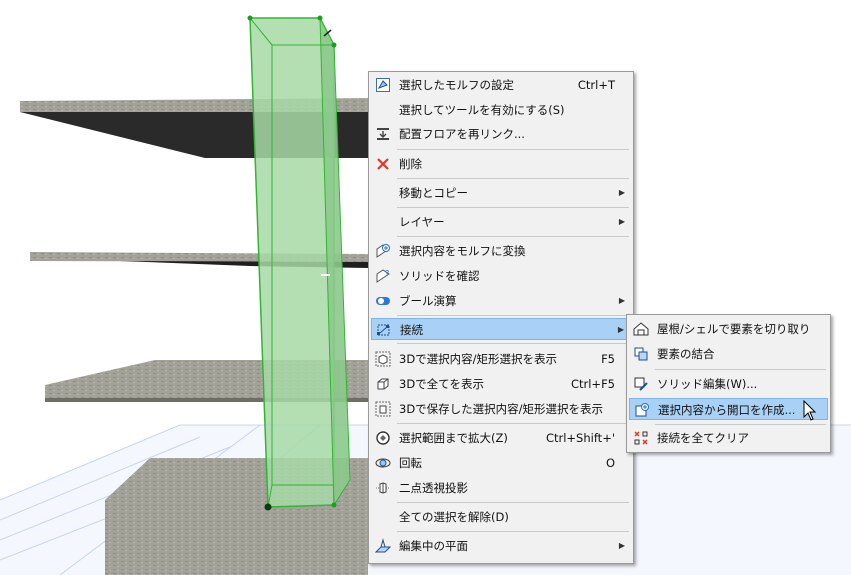  Describe the element at coordinates (411, 330) in the screenshot. I see `menu-item-label: 接続` at that location.